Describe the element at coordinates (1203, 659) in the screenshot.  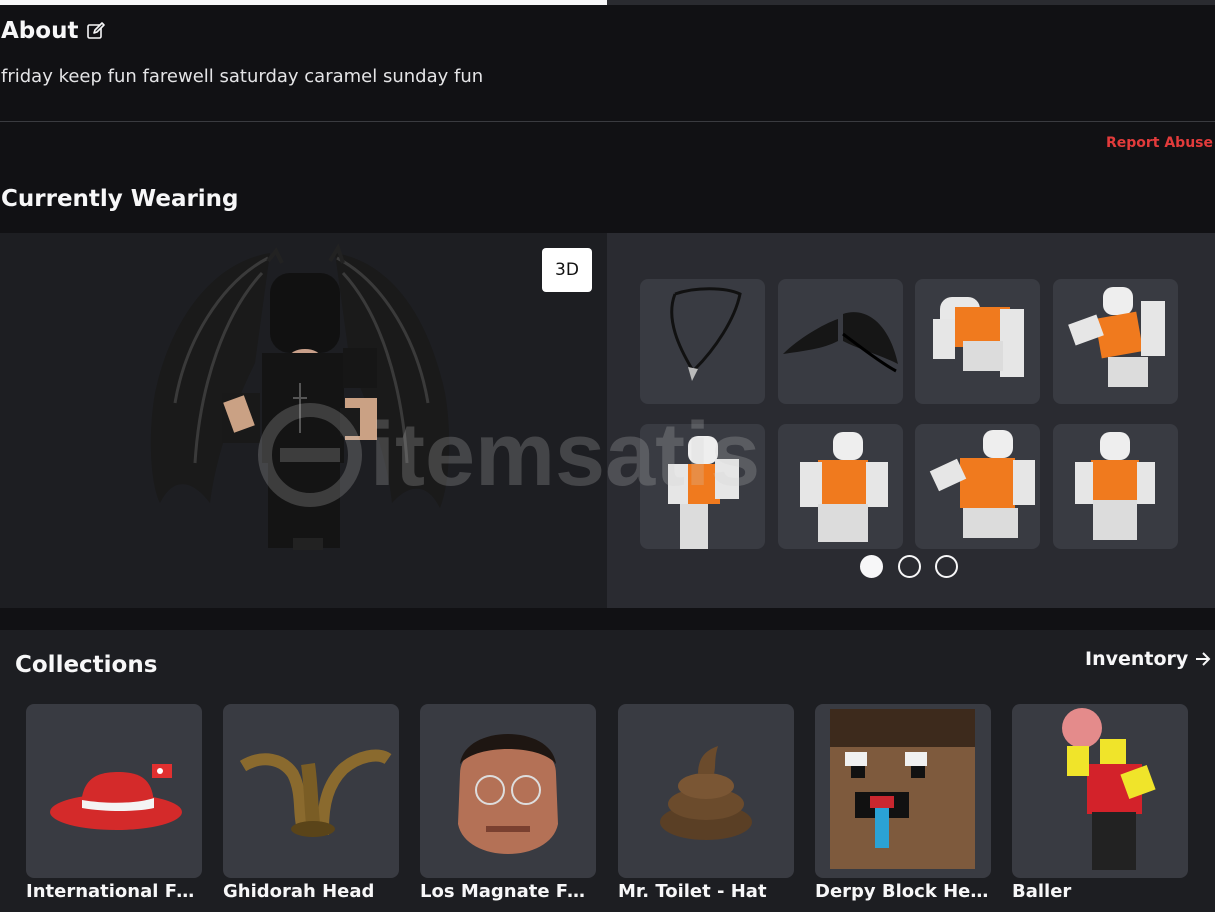
I see `arrow-right-icon` at that location.